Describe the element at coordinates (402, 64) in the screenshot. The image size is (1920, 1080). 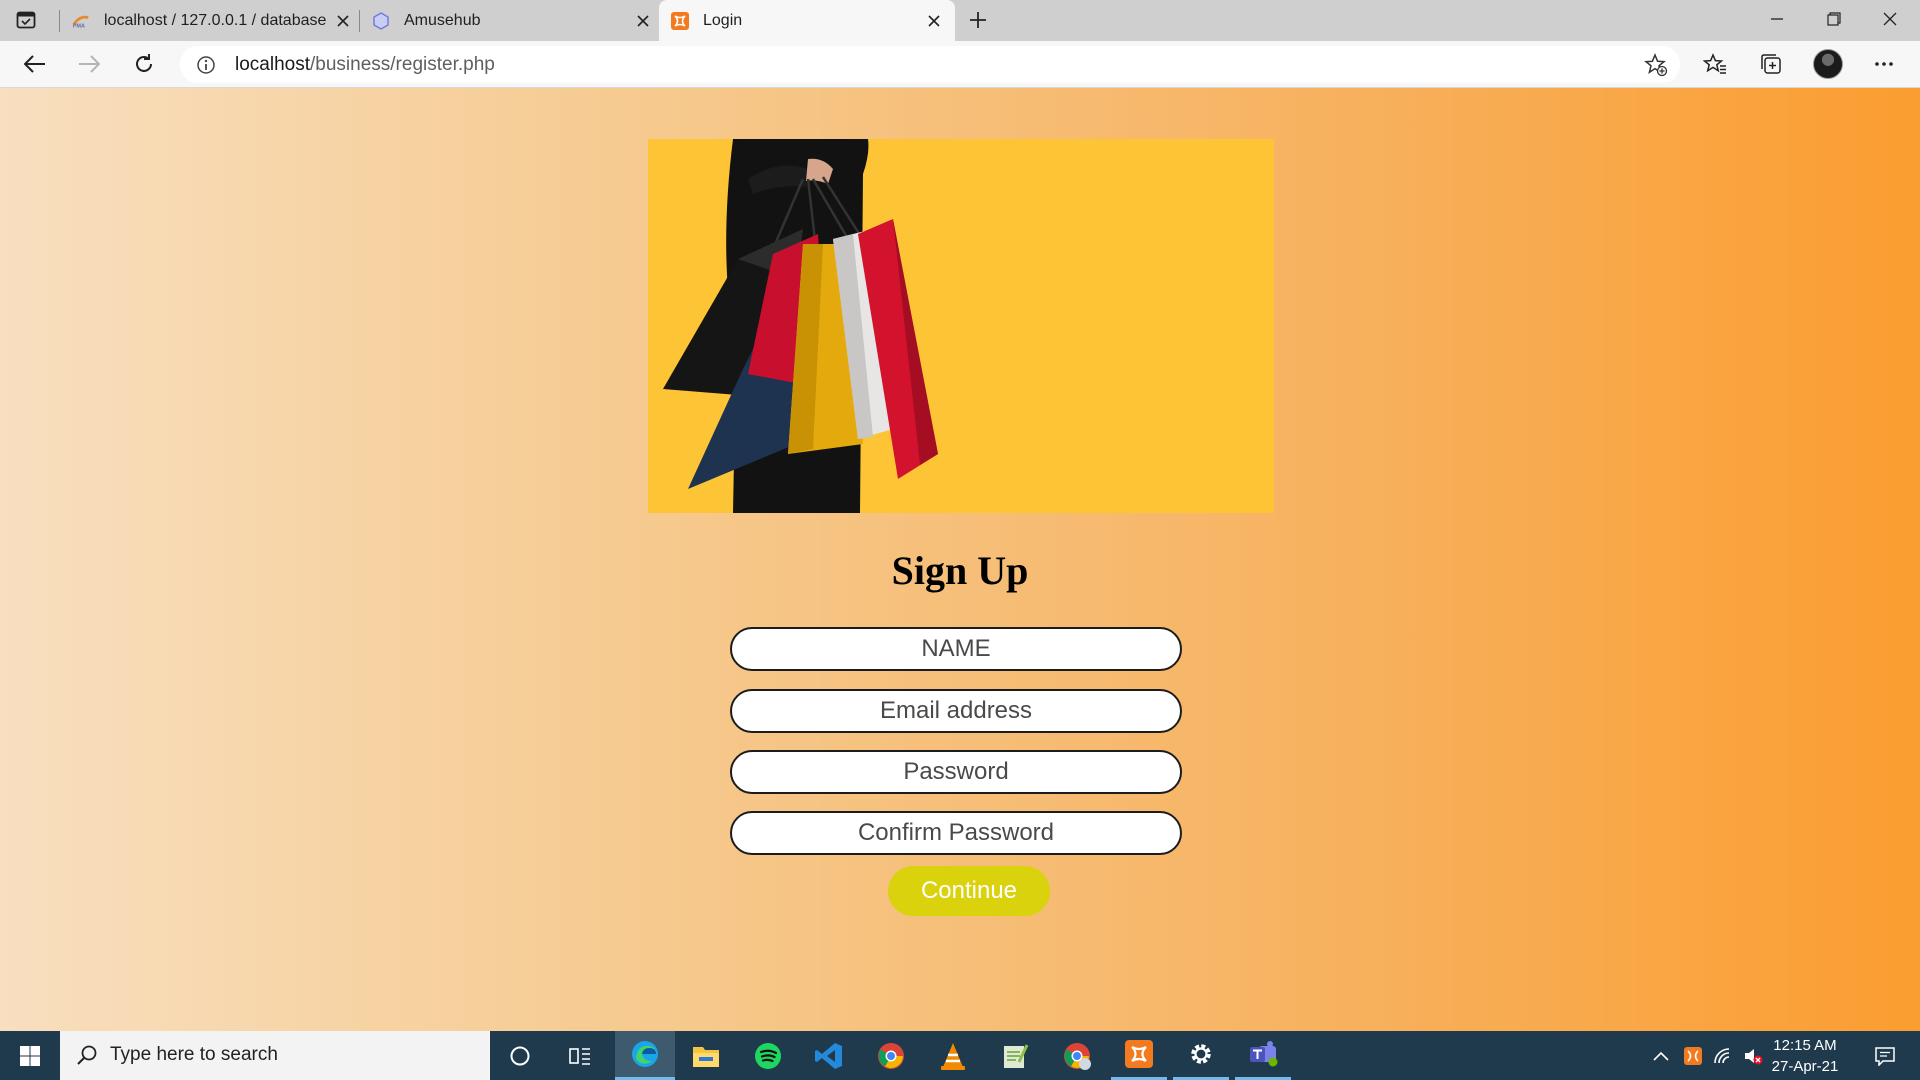
I see `url-path: /business/register.php` at that location.